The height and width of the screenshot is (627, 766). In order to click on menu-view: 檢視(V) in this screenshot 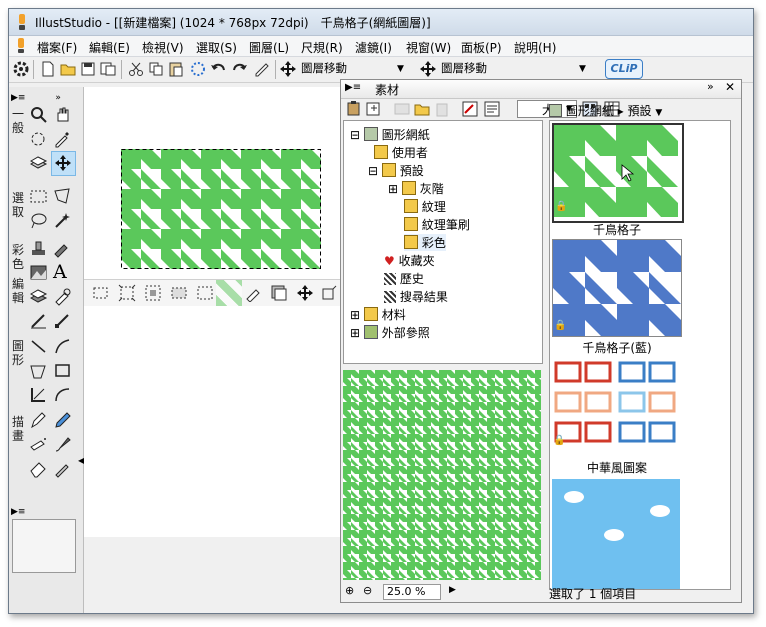, I will do `click(163, 47)`.